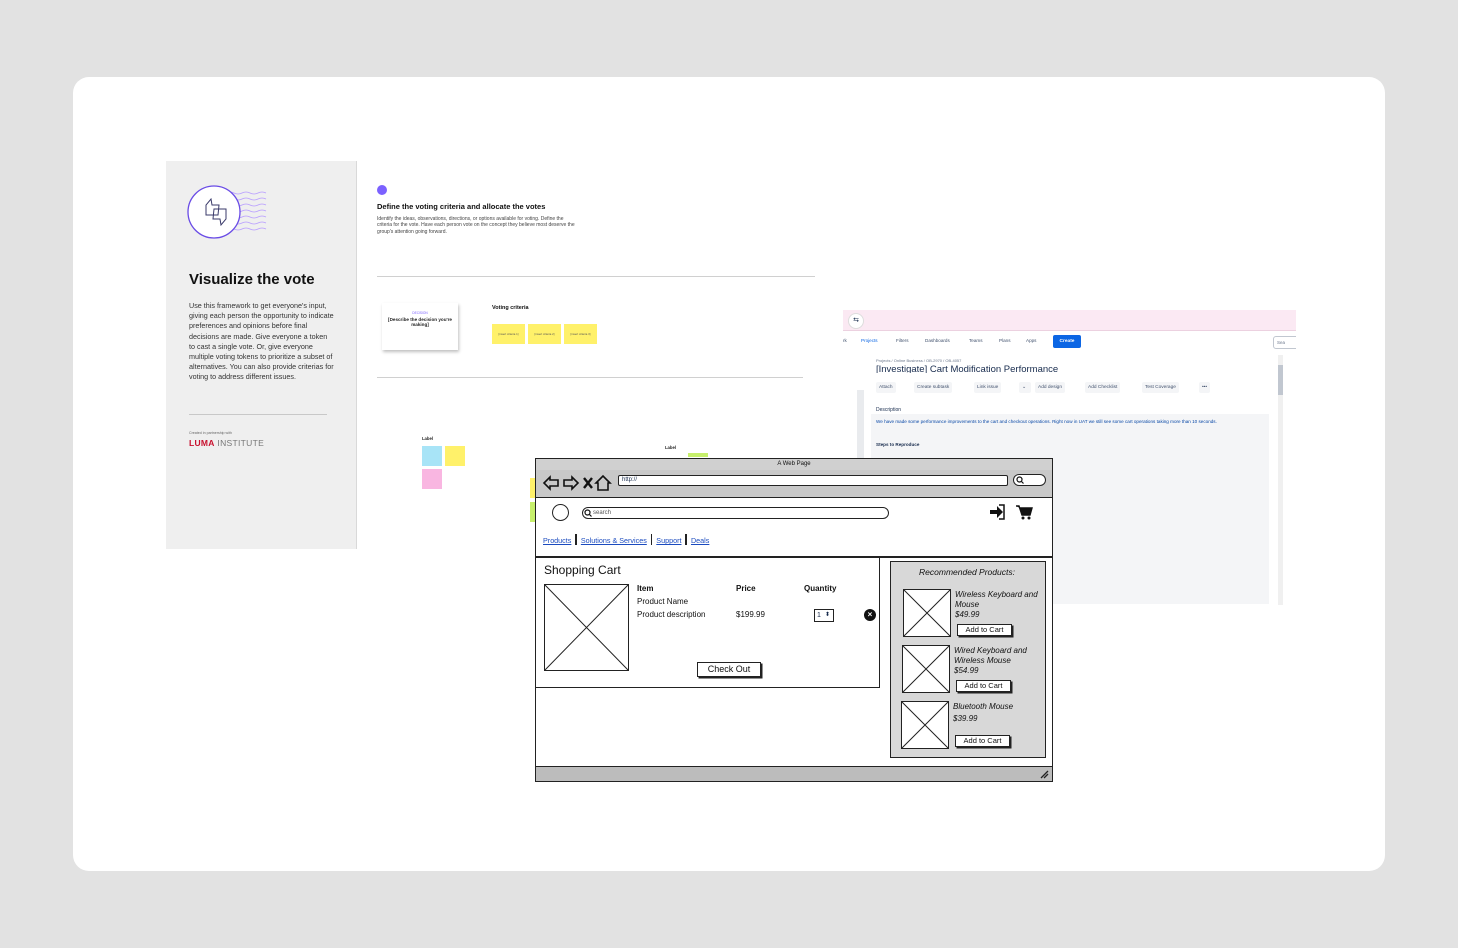 Image resolution: width=1458 pixels, height=948 pixels. Describe the element at coordinates (614, 540) in the screenshot. I see `nav-link-solutions: Solutions & Services` at that location.